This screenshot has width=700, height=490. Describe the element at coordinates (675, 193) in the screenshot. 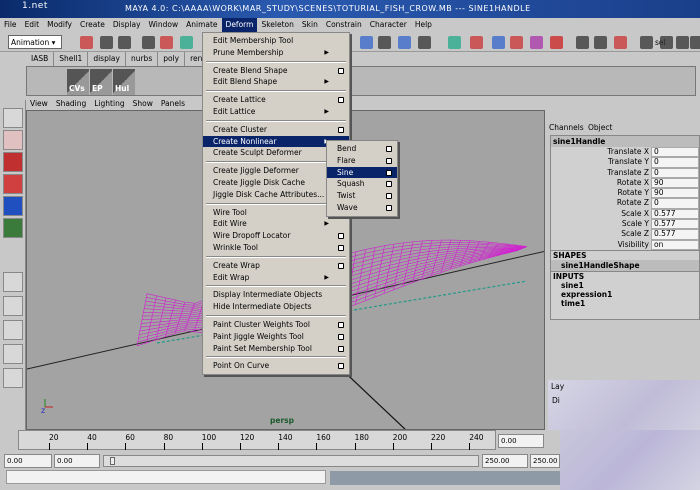

I see `channel-value: 90` at that location.